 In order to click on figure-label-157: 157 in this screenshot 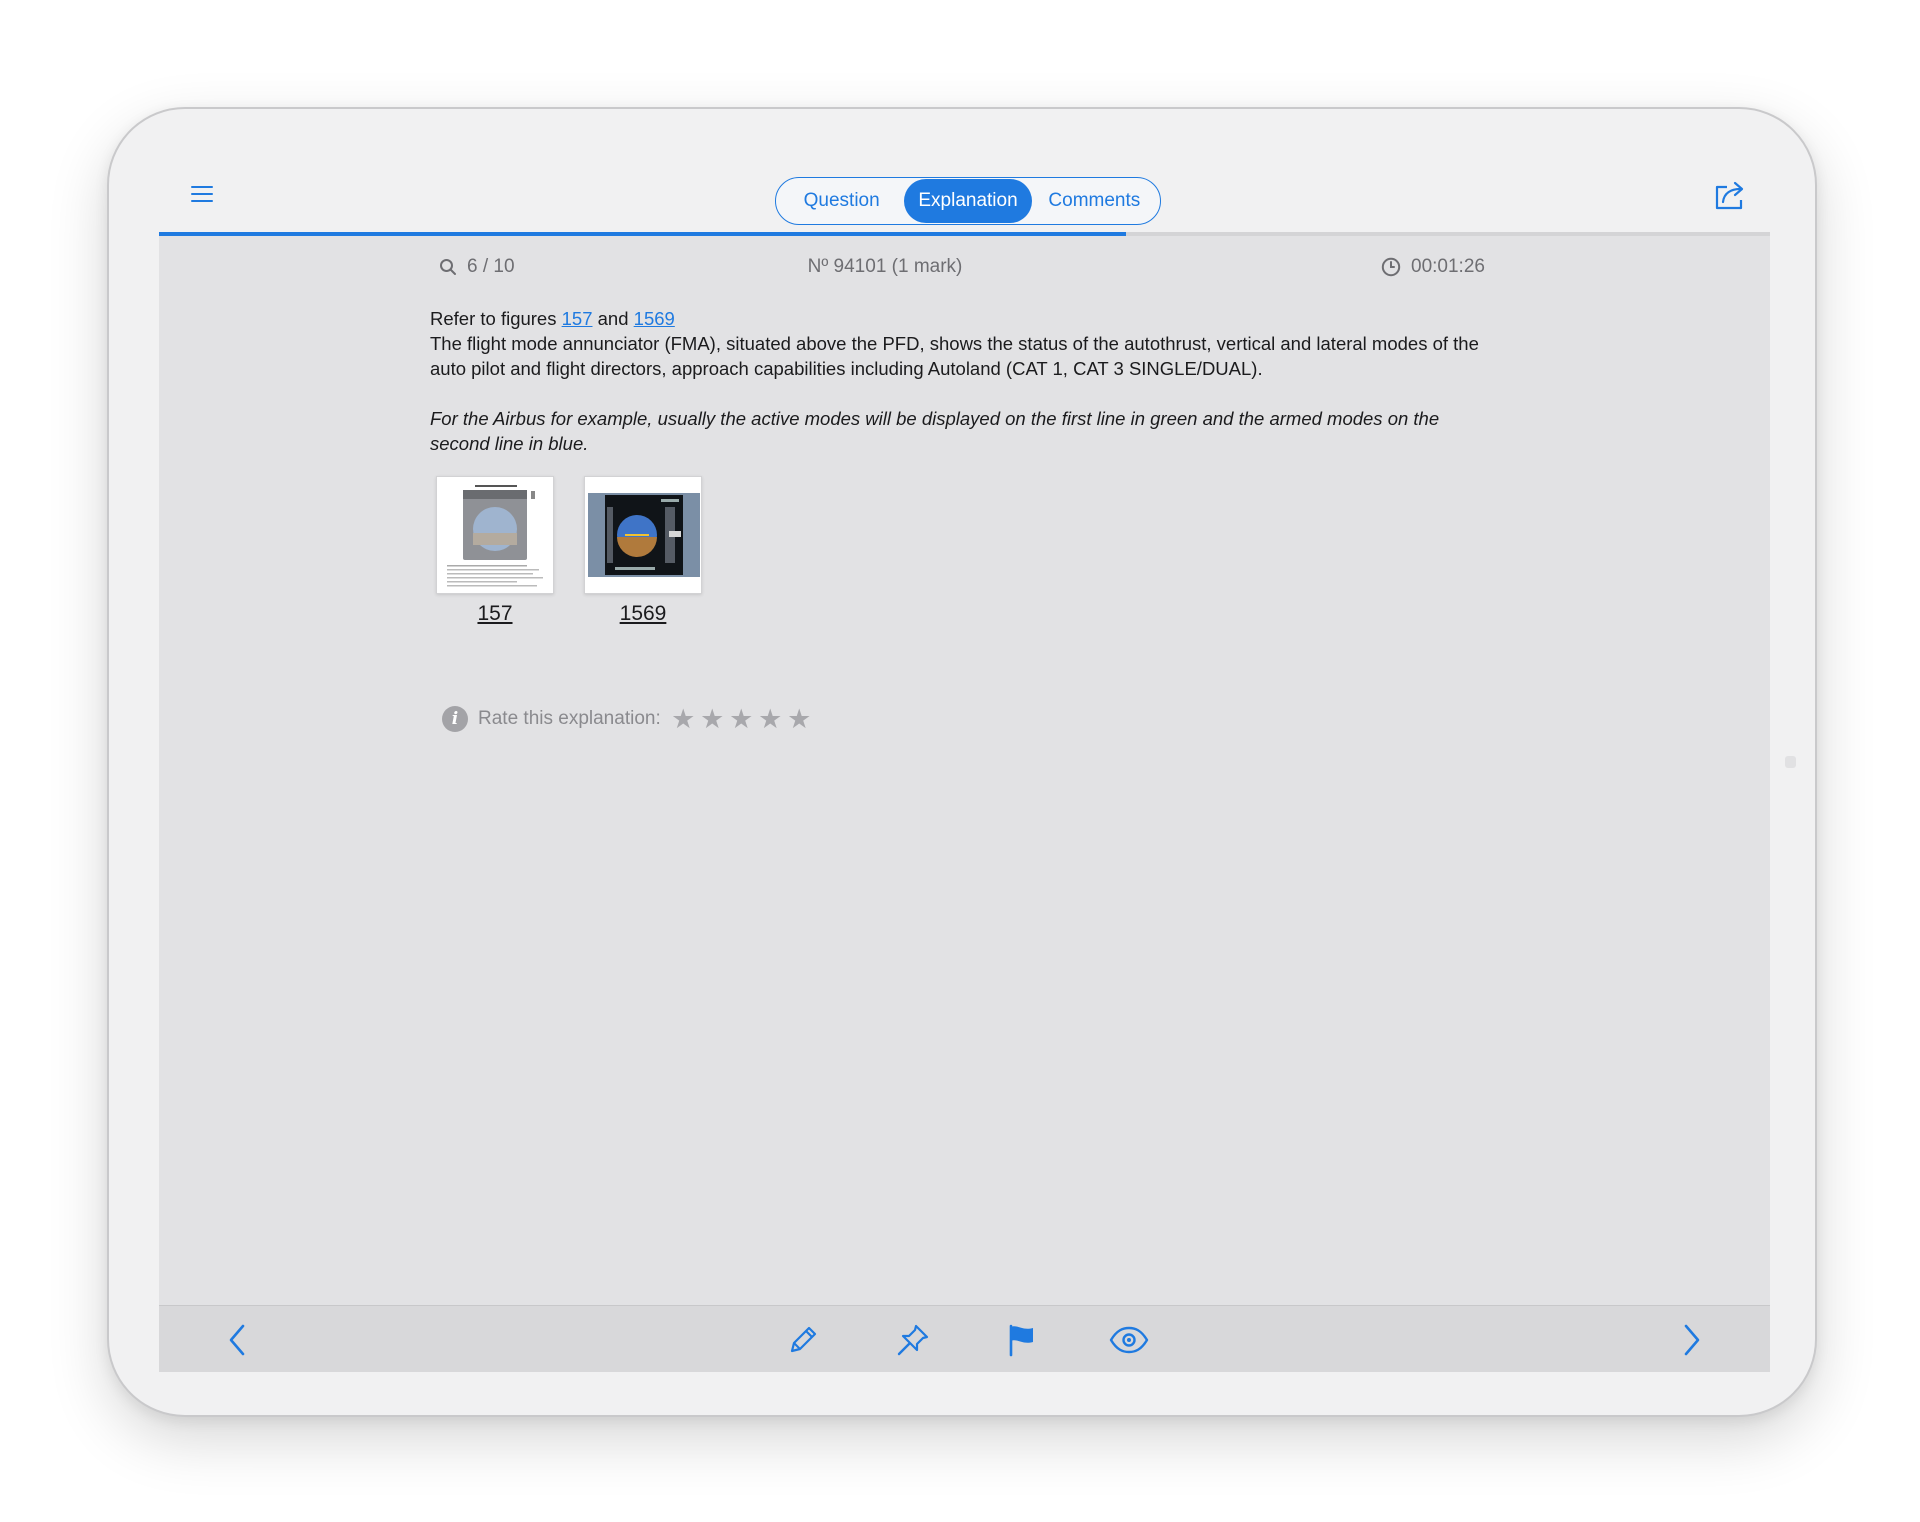, I will do `click(495, 614)`.